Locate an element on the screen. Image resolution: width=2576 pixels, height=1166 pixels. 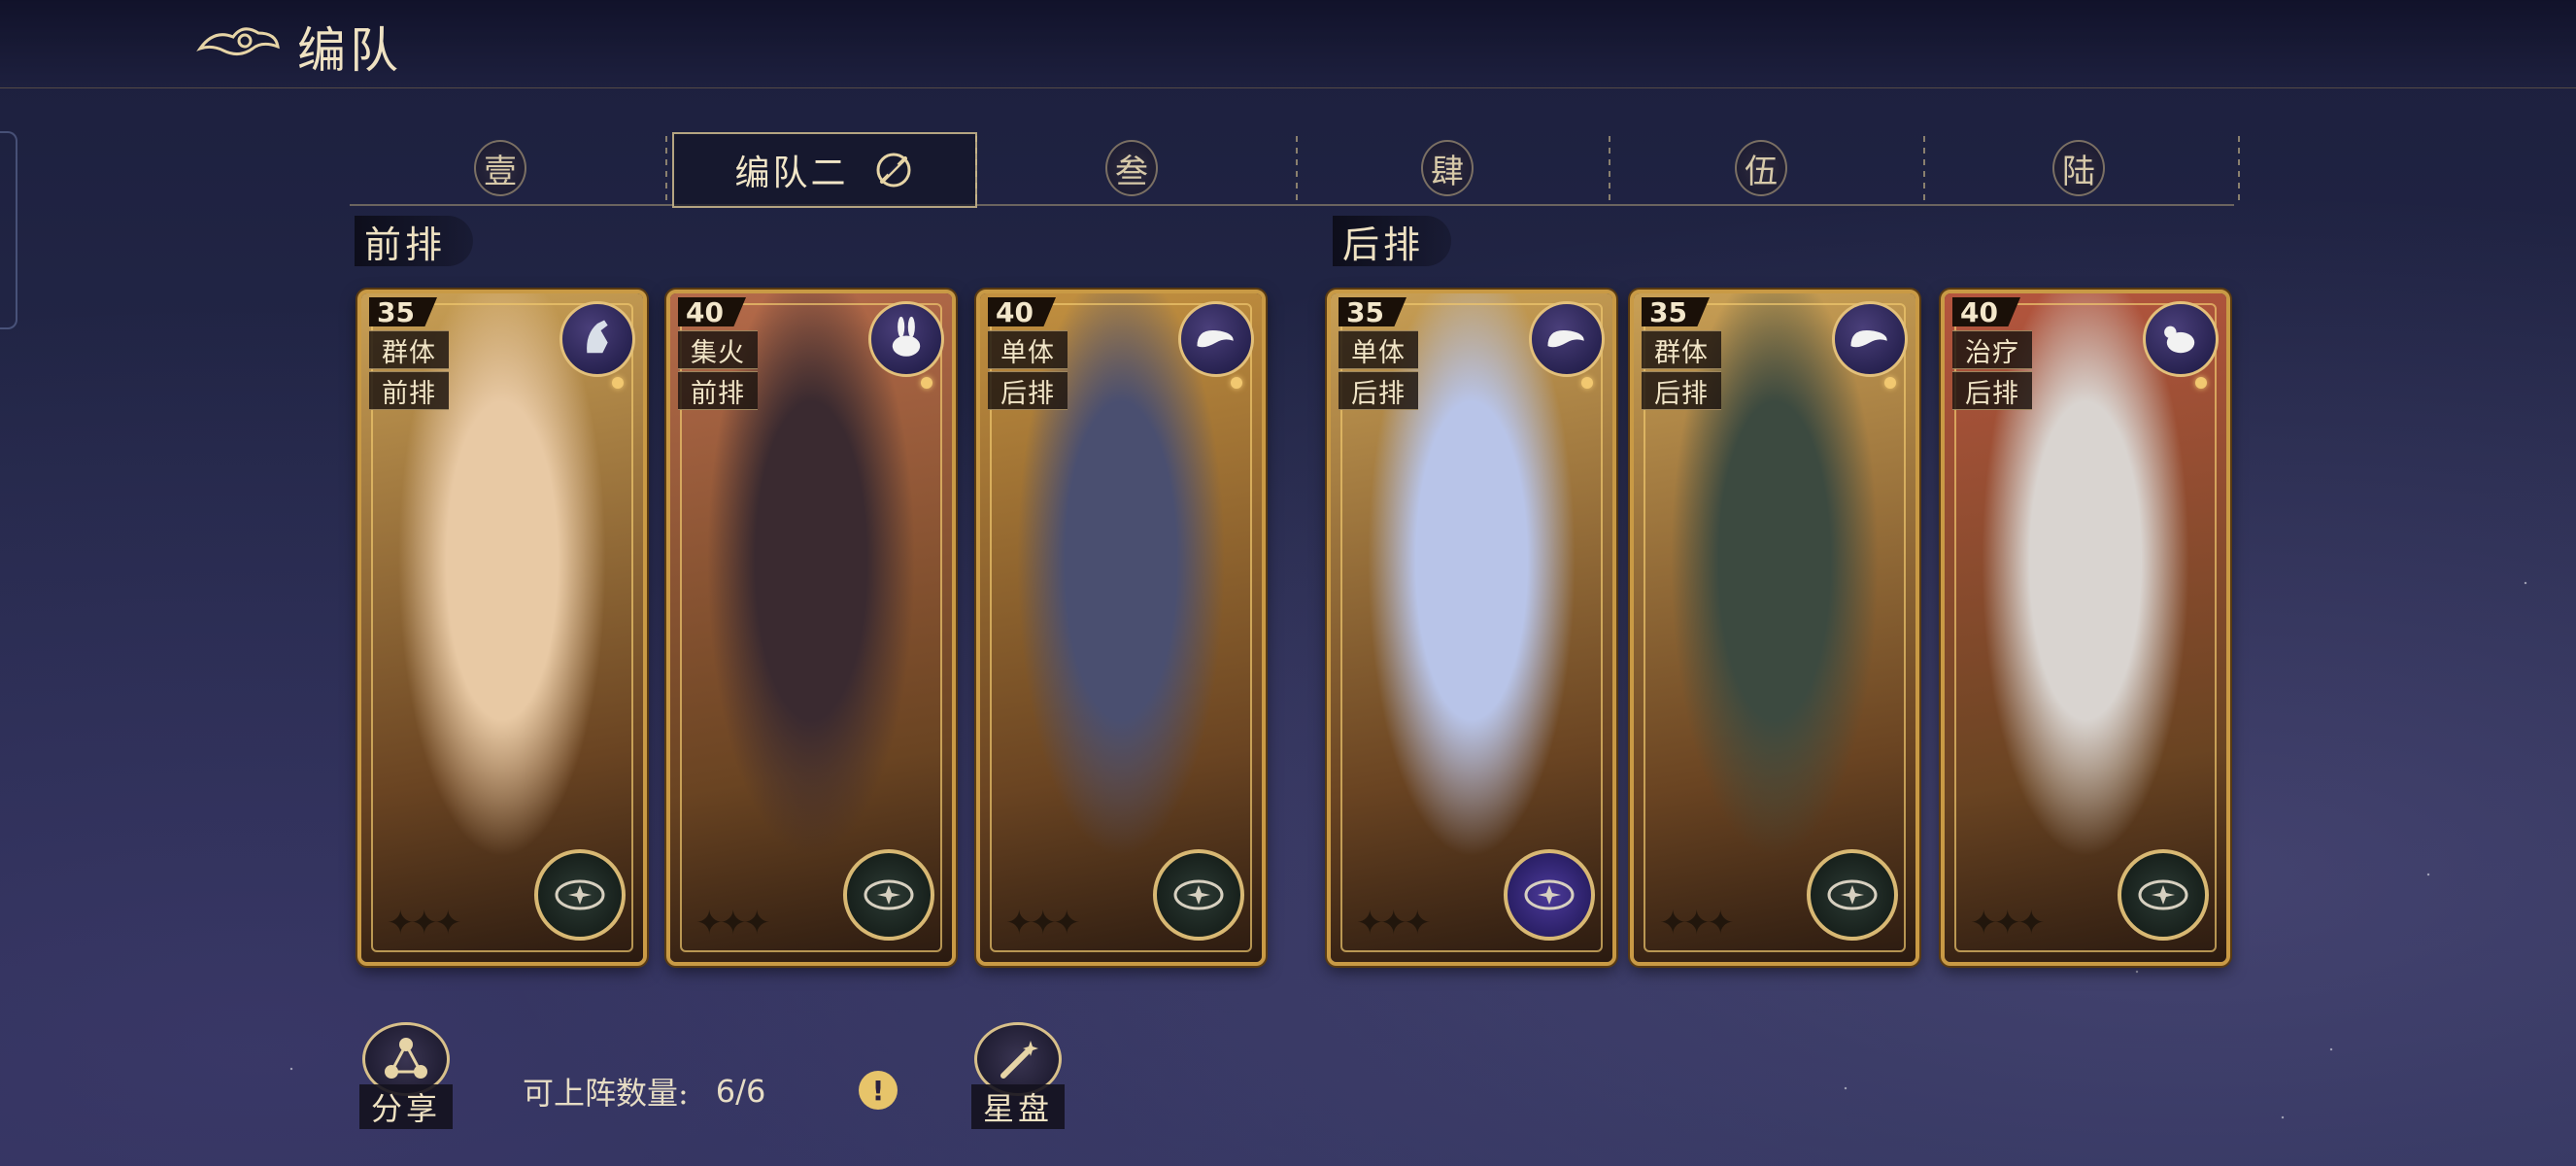
back-row-label: 后排 is located at coordinates (1392, 241).